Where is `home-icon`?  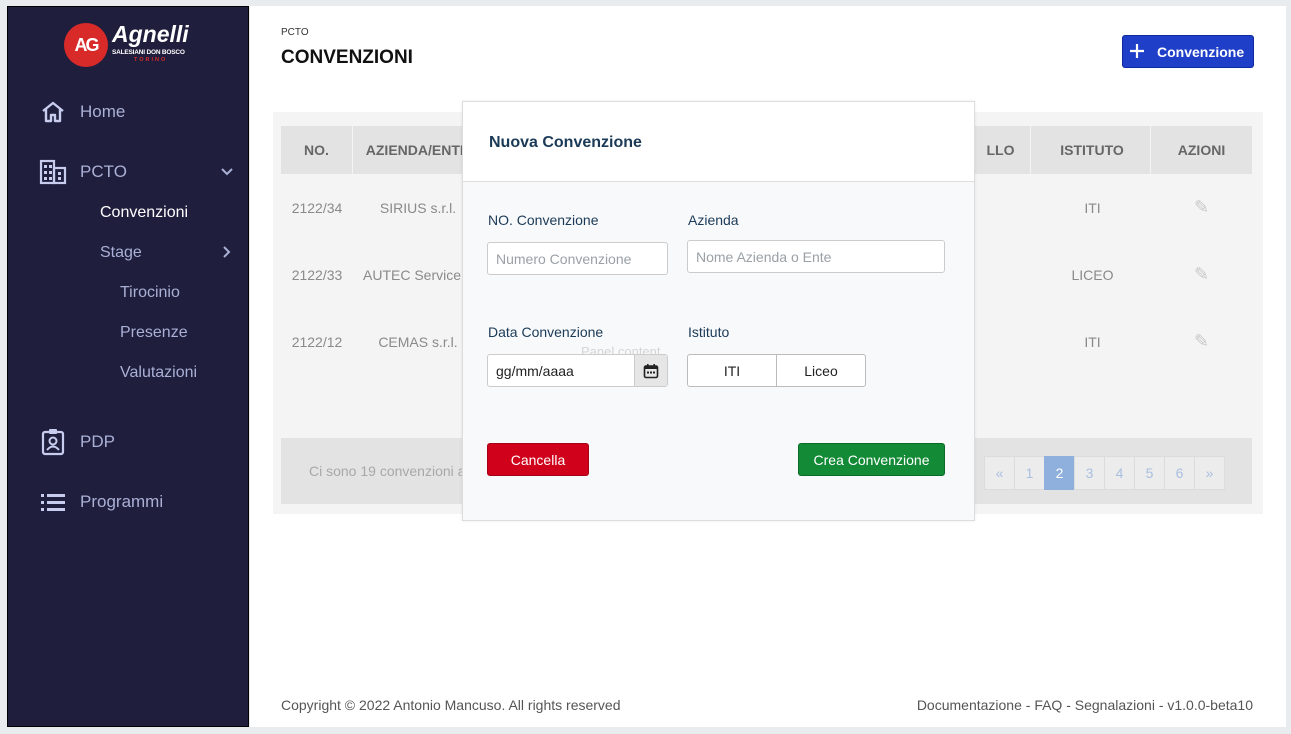 home-icon is located at coordinates (53, 112).